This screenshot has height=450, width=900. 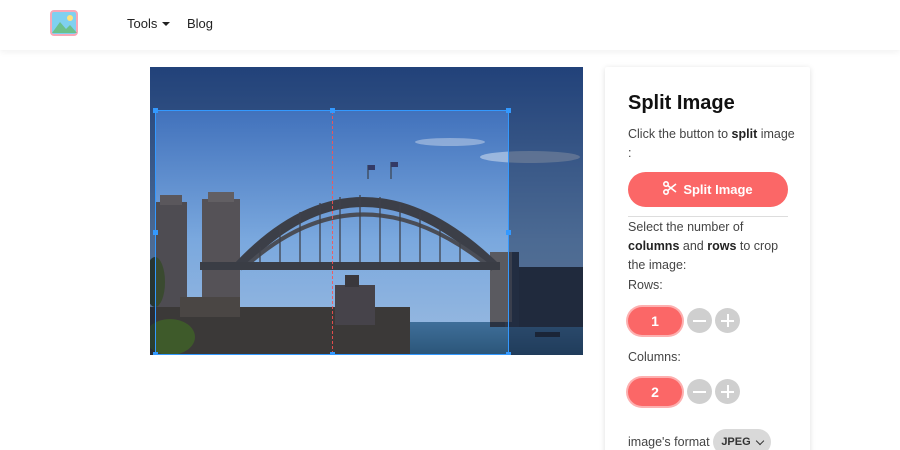 I want to click on select-bold-columns: columns, so click(x=654, y=246).